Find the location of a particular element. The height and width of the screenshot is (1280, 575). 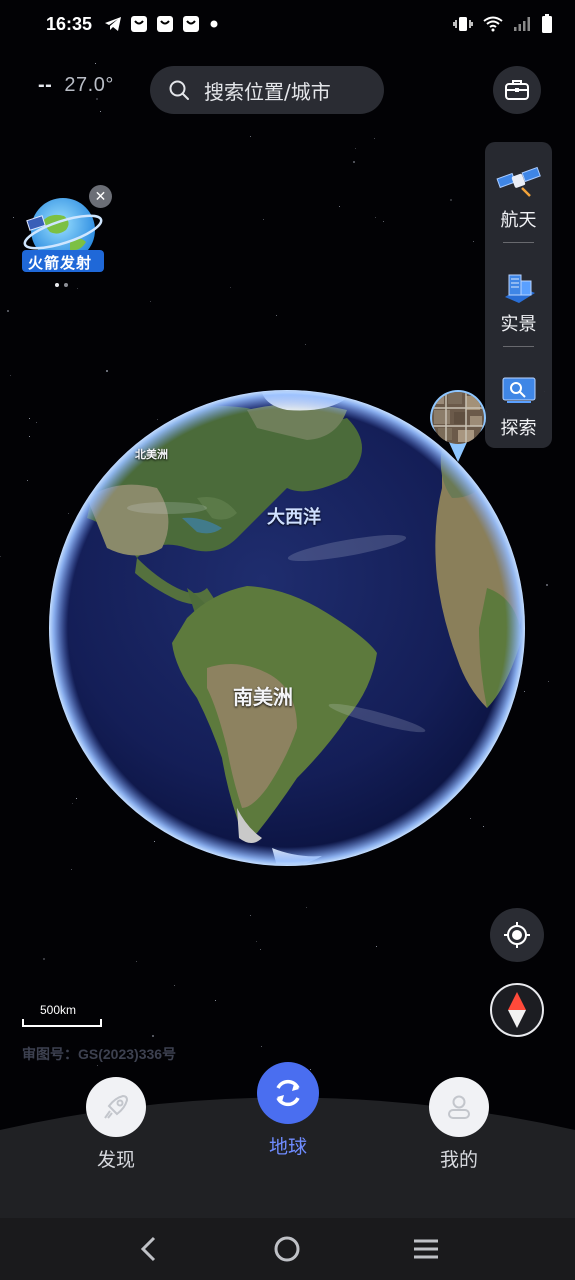

location-preview-pin is located at coordinates (458, 425).